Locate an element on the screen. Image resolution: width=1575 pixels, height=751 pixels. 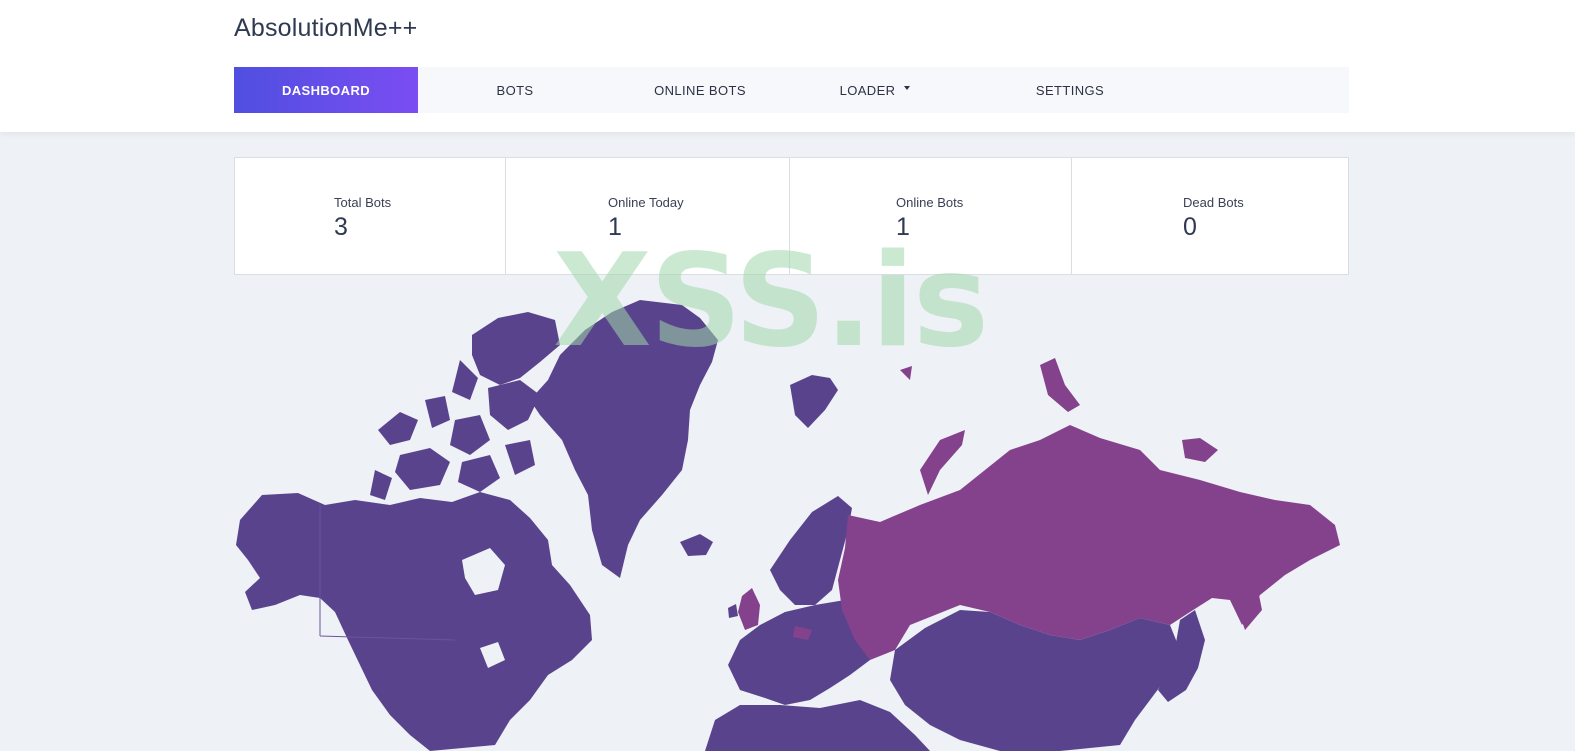
stat-label: Total Bots is located at coordinates (363, 202).